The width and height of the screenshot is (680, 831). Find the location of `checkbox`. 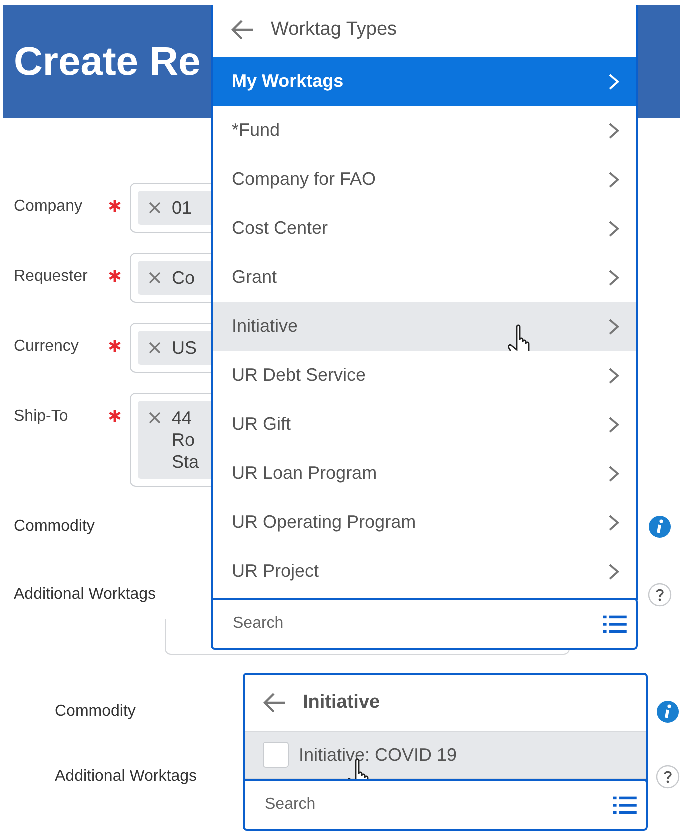

checkbox is located at coordinates (276, 755).